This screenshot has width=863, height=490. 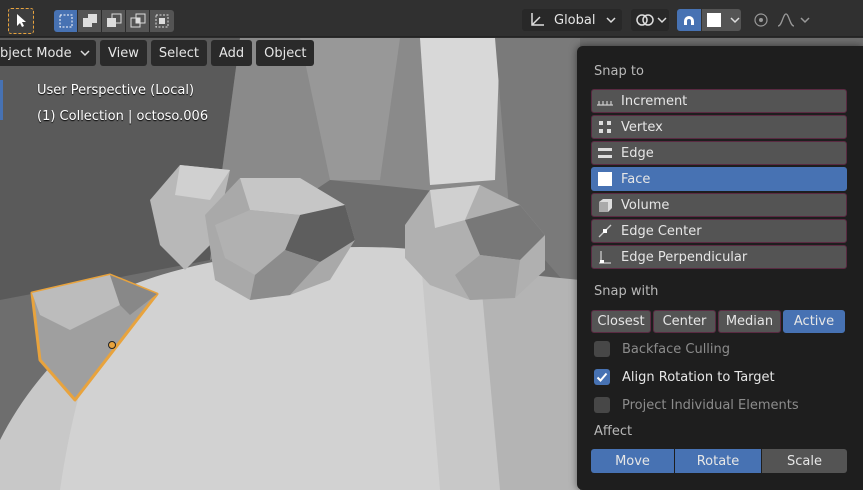 What do you see at coordinates (719, 101) in the screenshot?
I see `snap-to-increment: Increment` at bounding box center [719, 101].